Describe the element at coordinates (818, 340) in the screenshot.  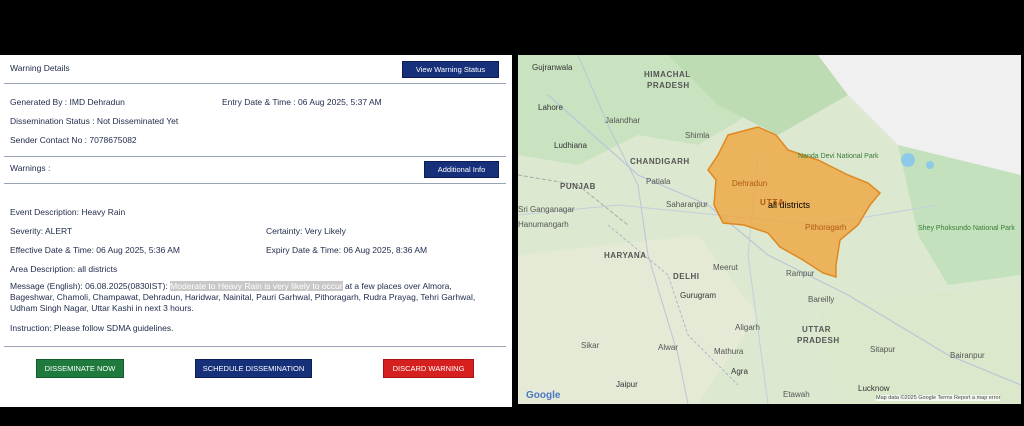
I see `label-pradesh2: PRADESH` at that location.